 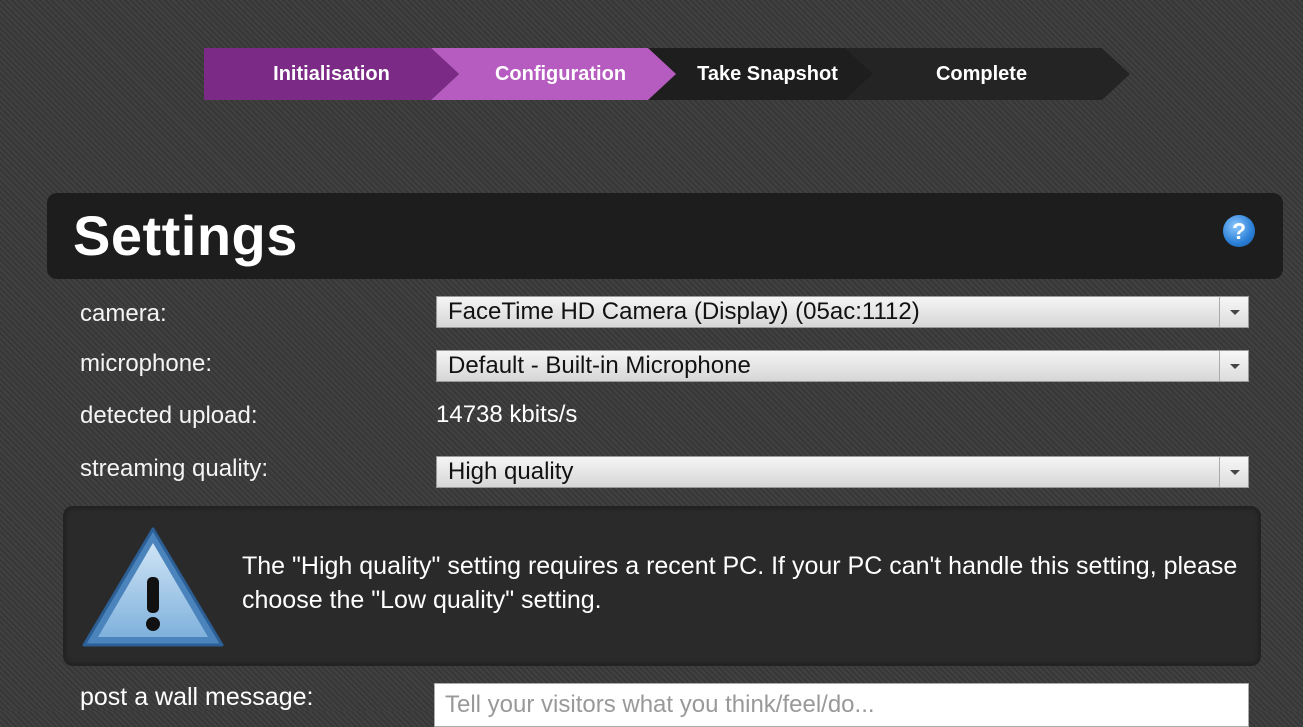 What do you see at coordinates (146, 363) in the screenshot?
I see `microphone-label: microphone:` at bounding box center [146, 363].